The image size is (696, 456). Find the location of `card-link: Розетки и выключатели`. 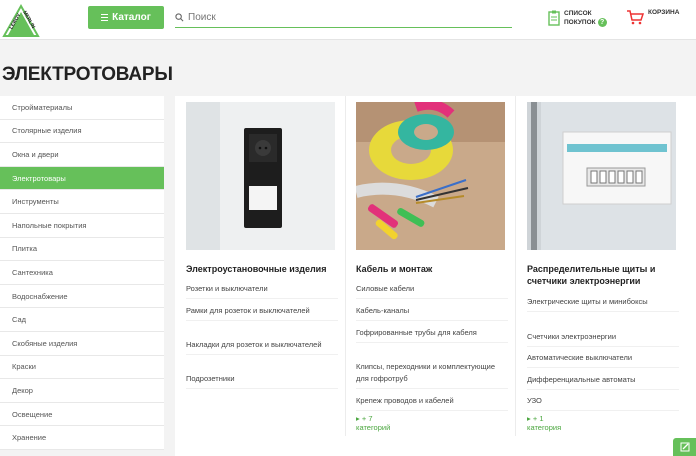

card-link: Розетки и выключатели is located at coordinates (262, 291).